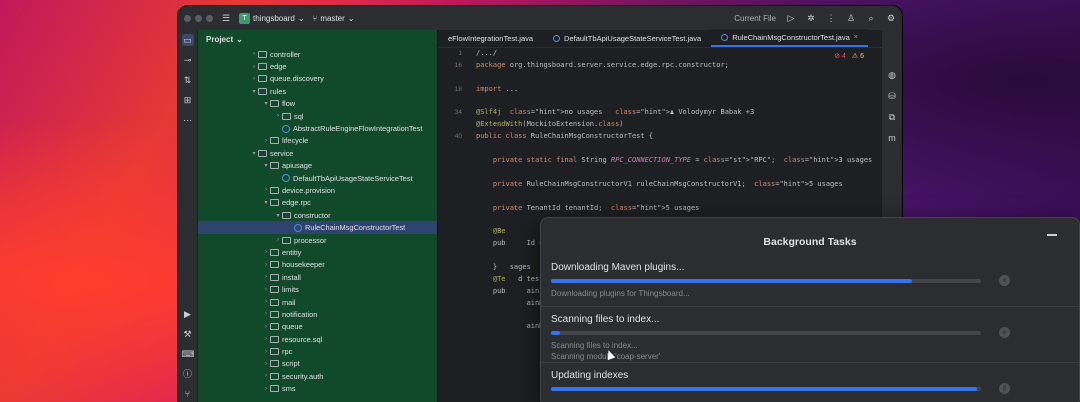 The image size is (1080, 402). Describe the element at coordinates (317, 215) in the screenshot. I see `tree-row: ▾ constructor` at that location.